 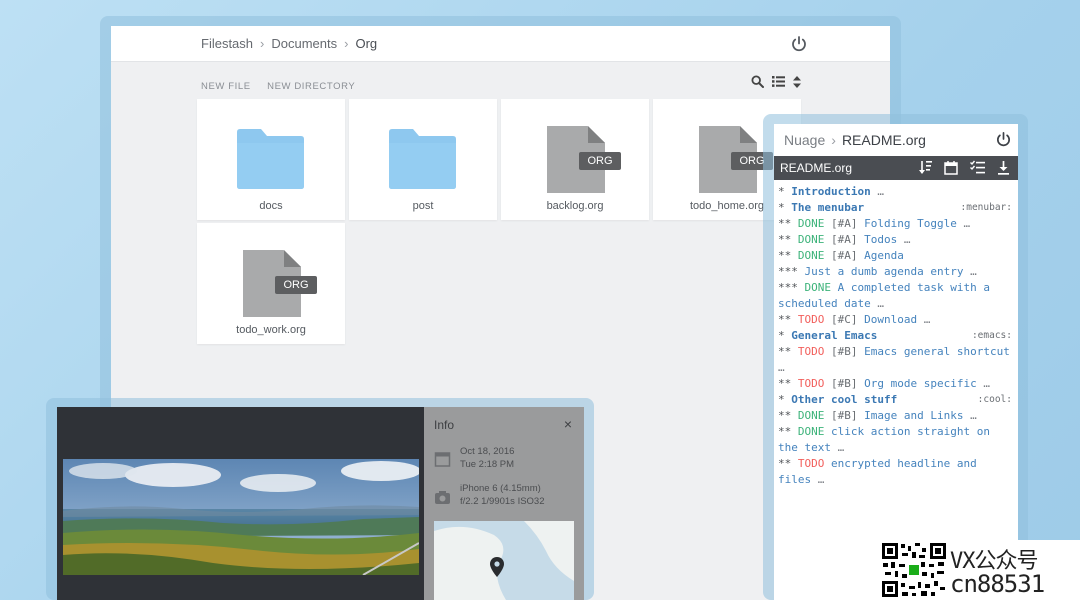 What do you see at coordinates (501, 83) in the screenshot?
I see `file-toolbar: NEW FILE NEW DIRECTORY` at bounding box center [501, 83].